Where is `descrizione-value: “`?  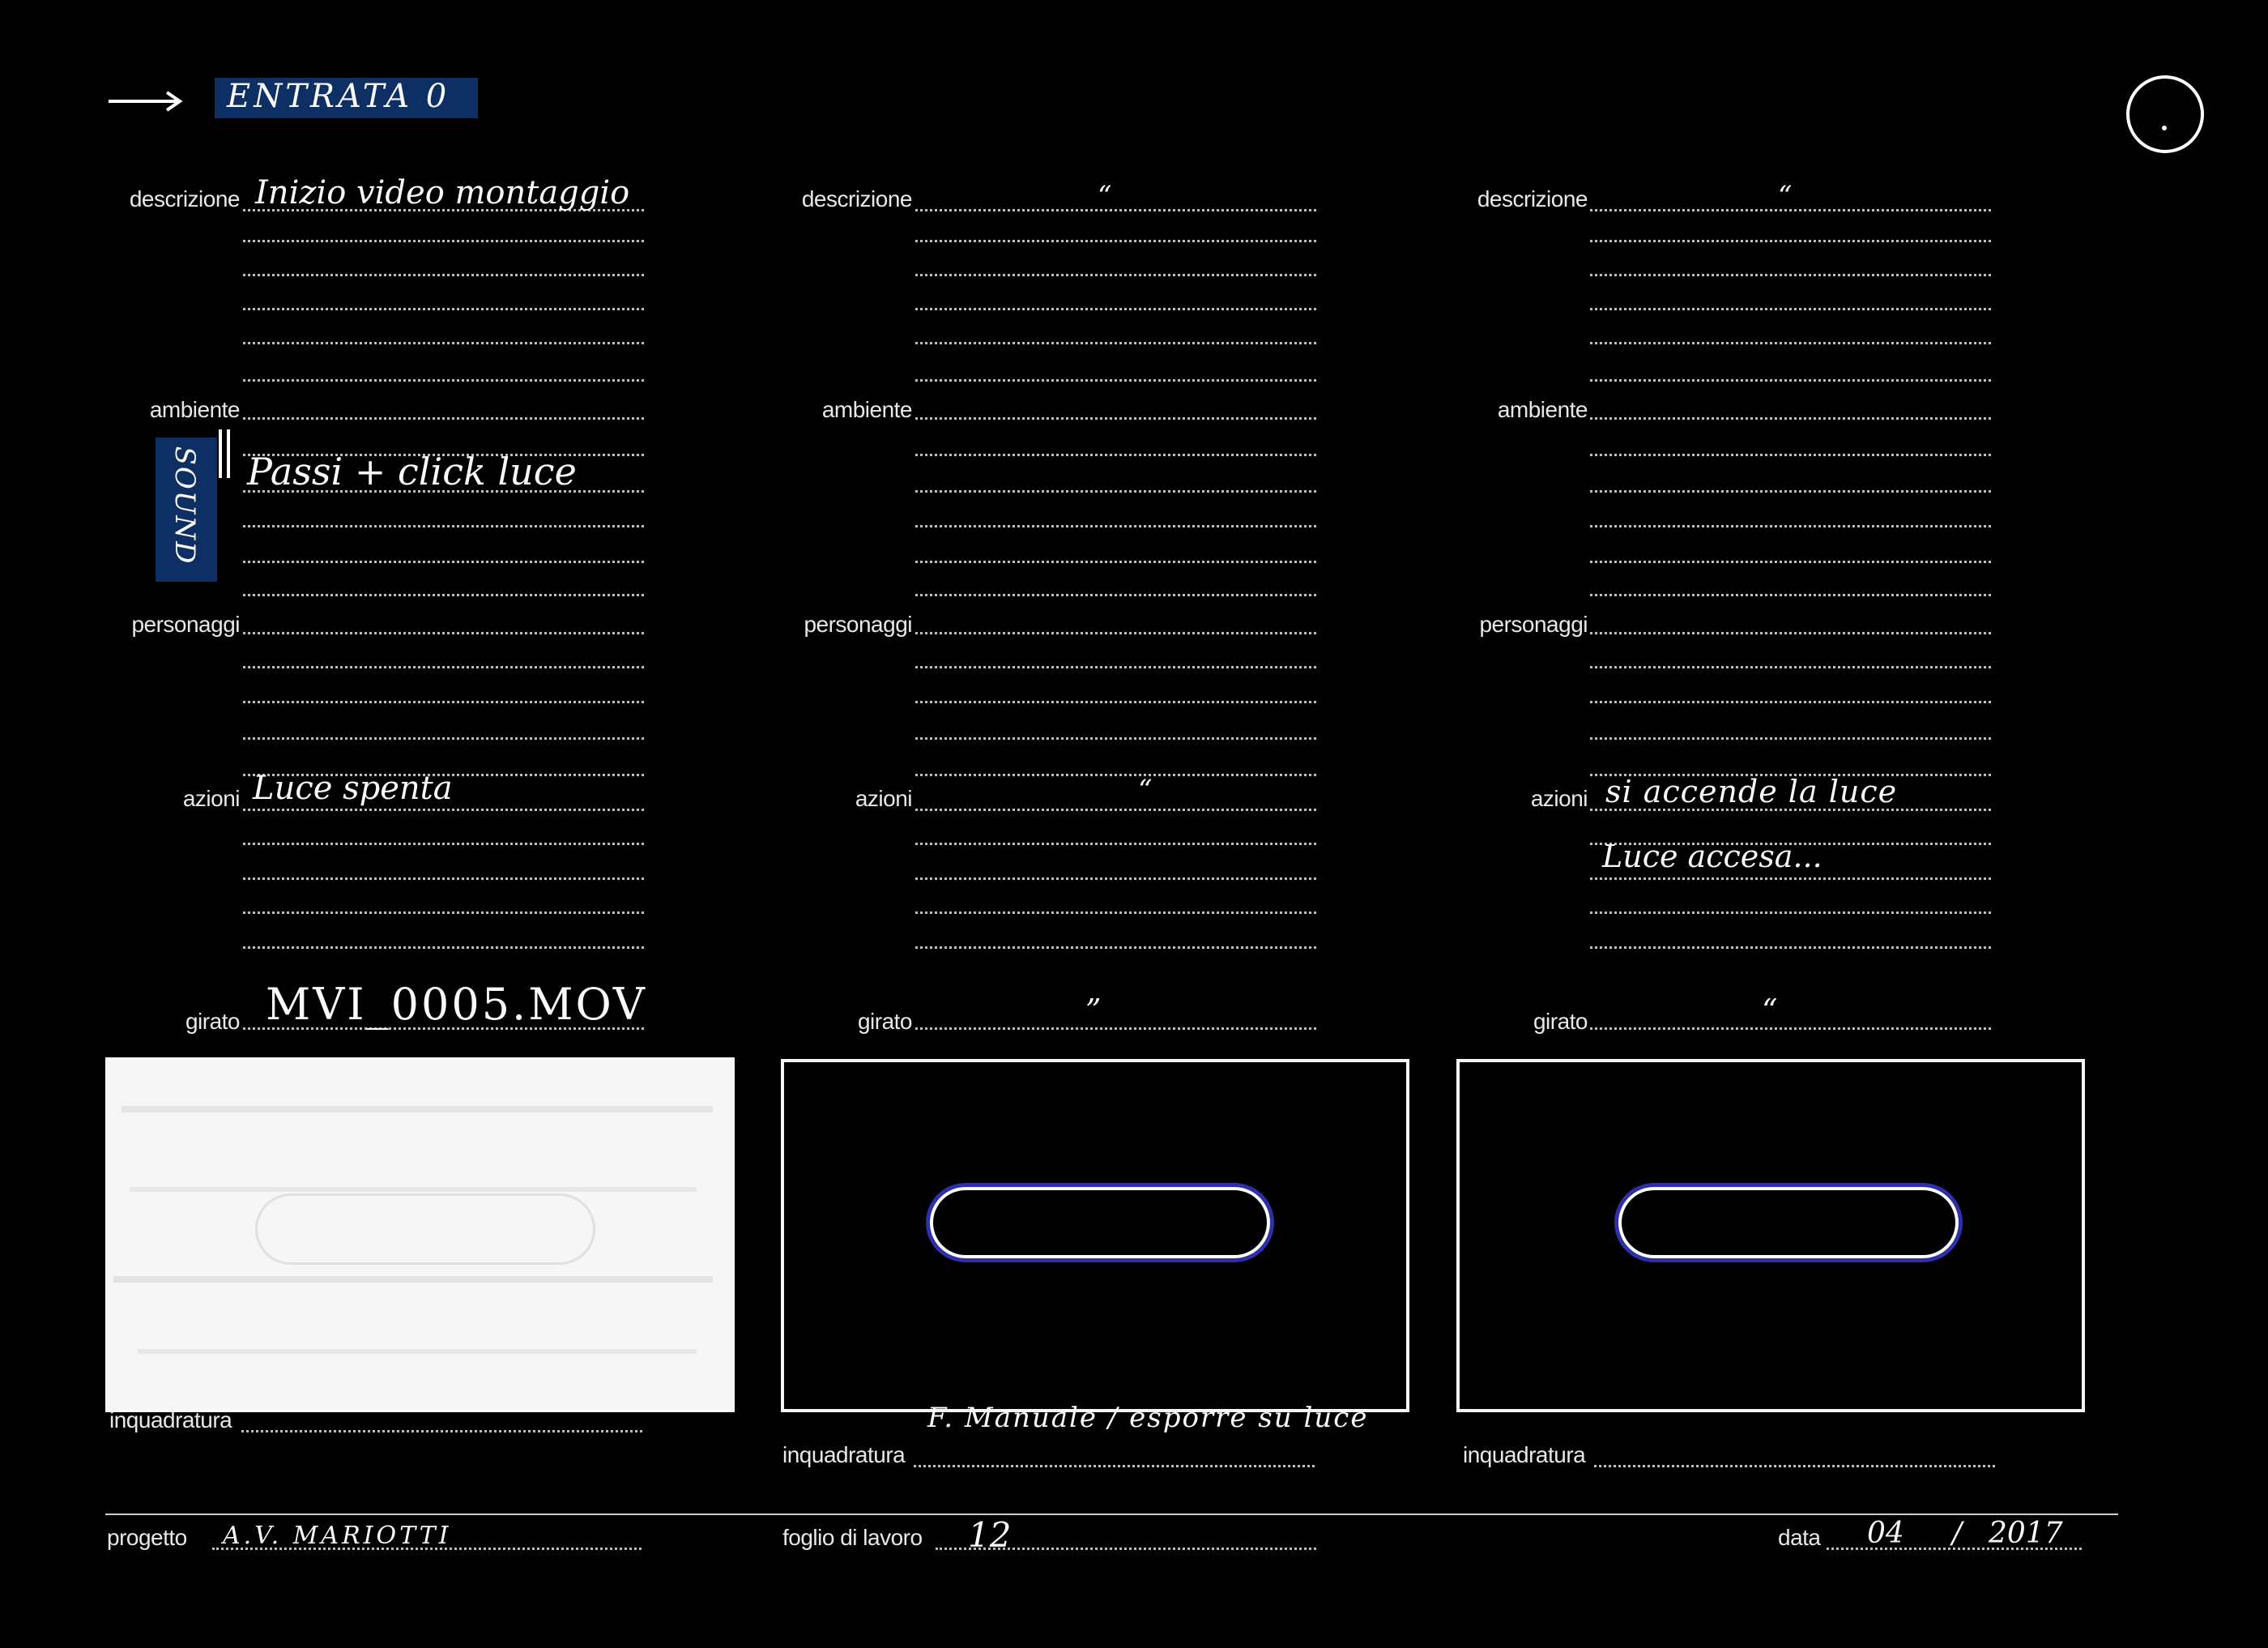 descrizione-value: “ is located at coordinates (1105, 196).